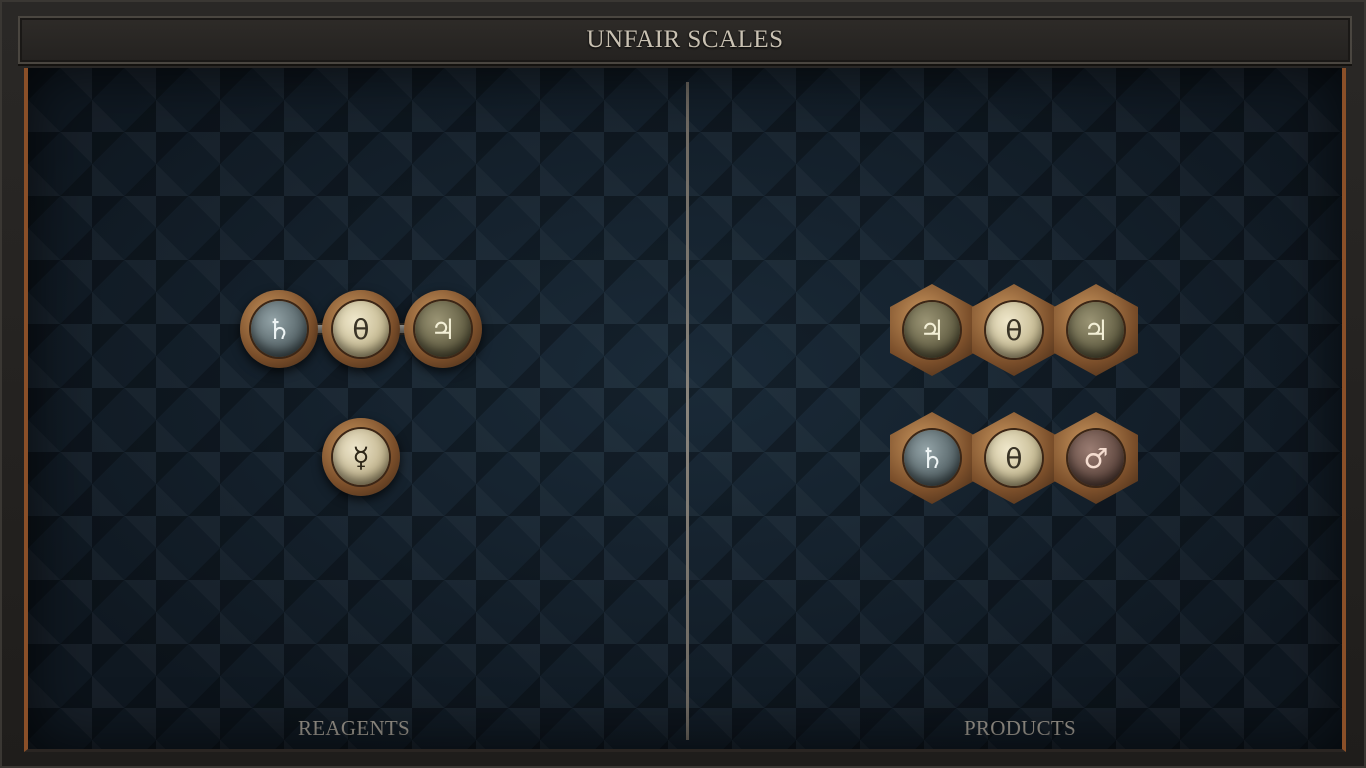 The width and height of the screenshot is (1366, 768). Describe the element at coordinates (1020, 728) in the screenshot. I see `products-label: PRODUCTS` at that location.